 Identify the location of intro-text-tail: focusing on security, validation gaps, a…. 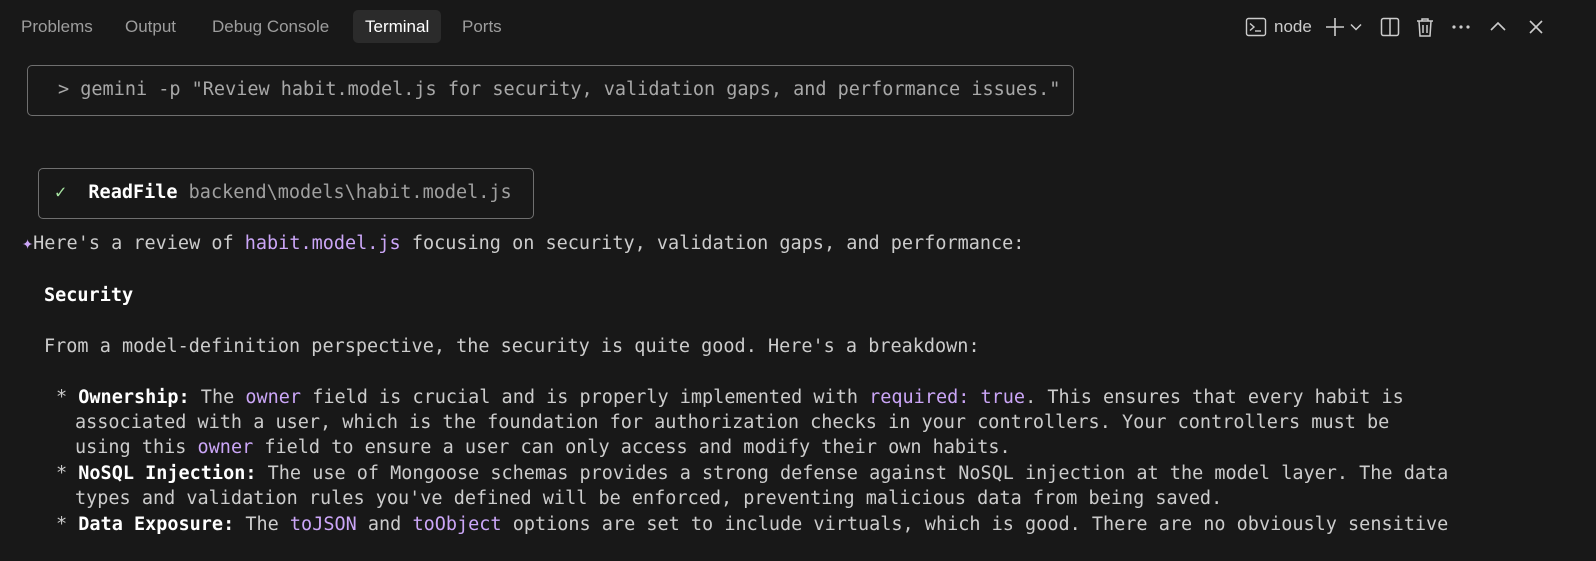
(712, 243).